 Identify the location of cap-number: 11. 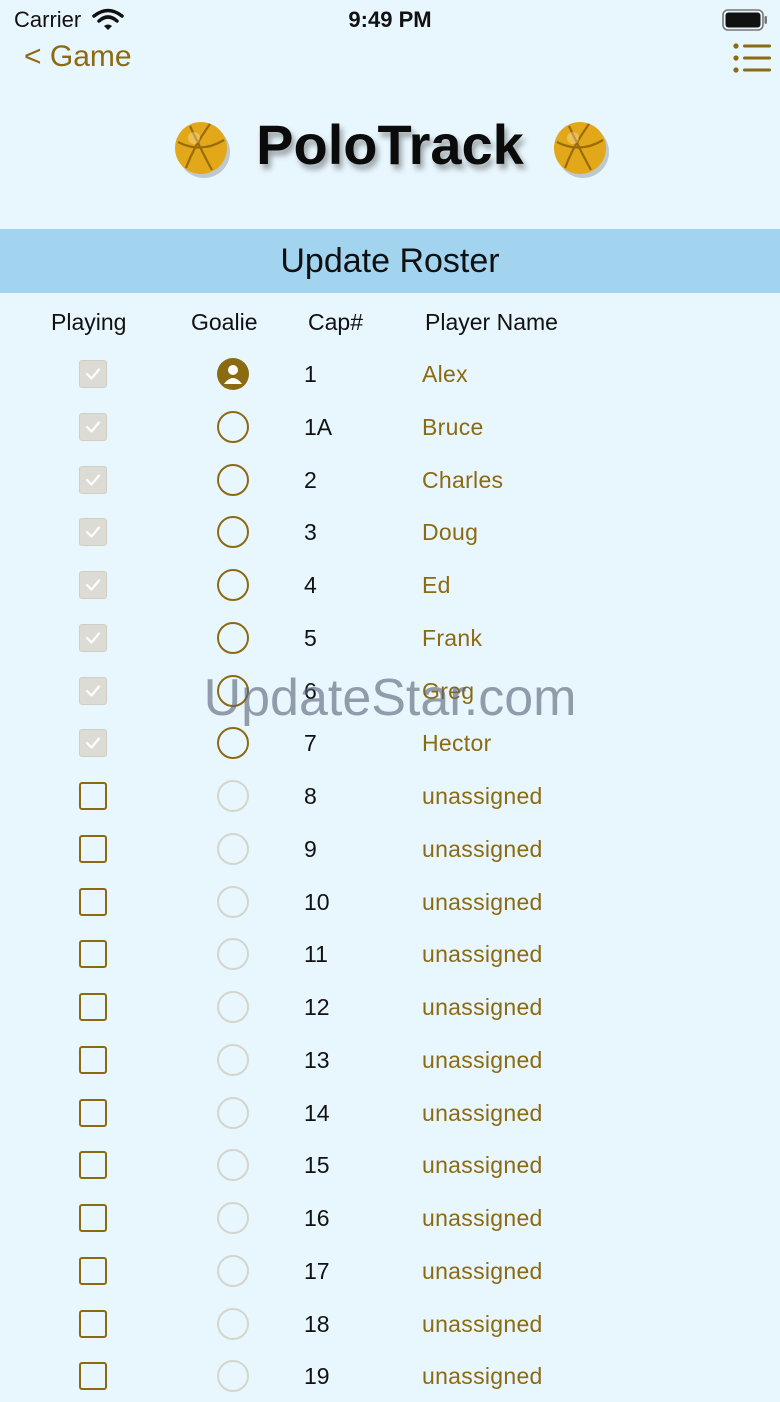
(316, 954).